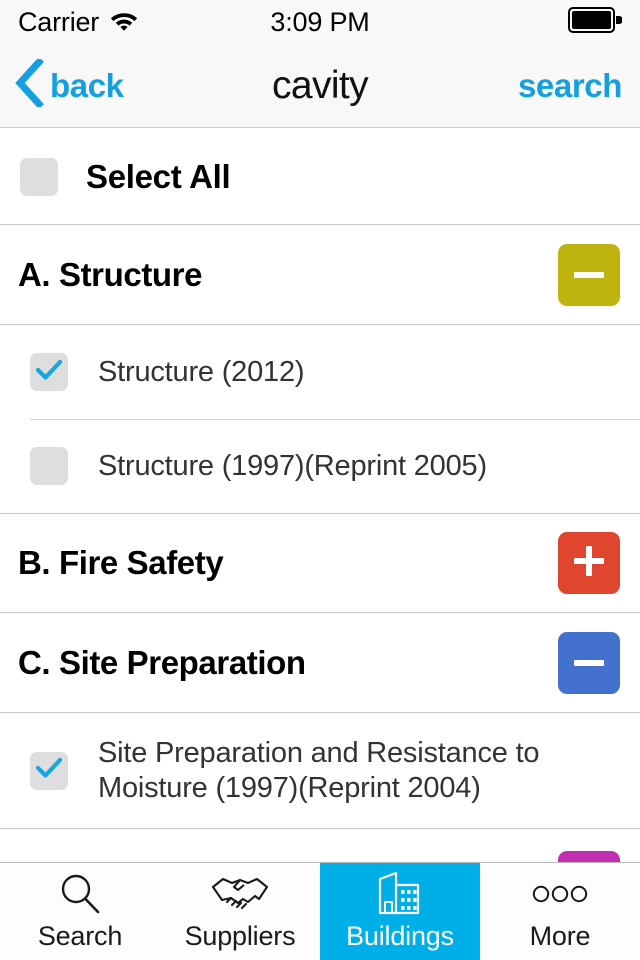  Describe the element at coordinates (59, 21) in the screenshot. I see `carrier-label: Carrier` at that location.